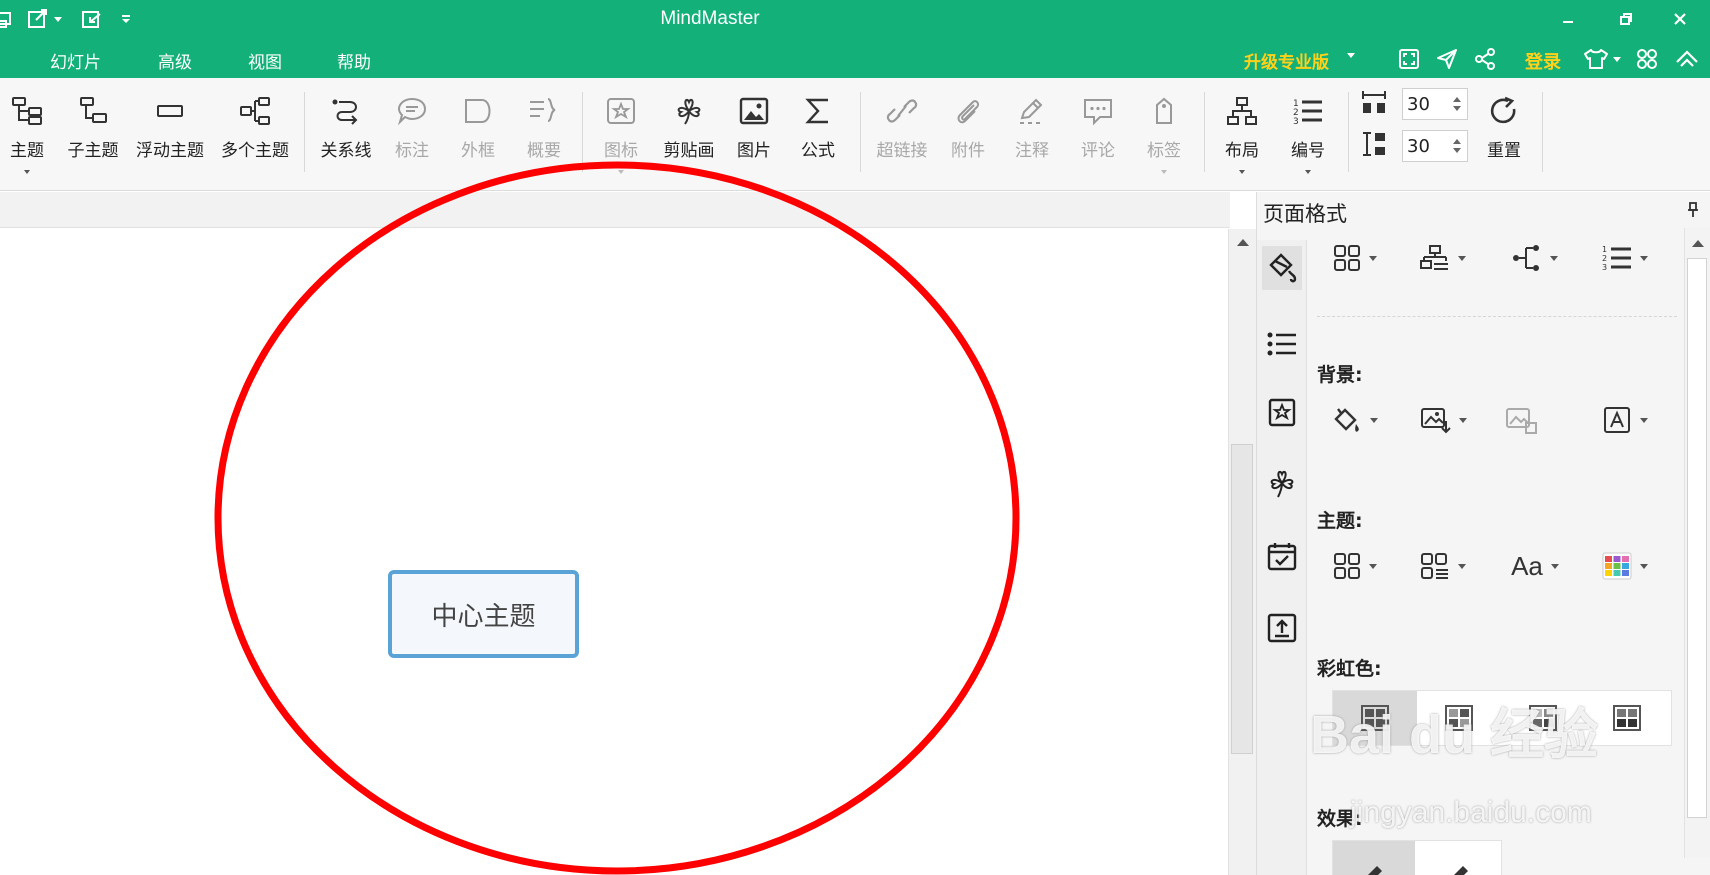 This screenshot has width=1710, height=875. Describe the element at coordinates (621, 134) in the screenshot. I see `mark-button: 图标` at that location.